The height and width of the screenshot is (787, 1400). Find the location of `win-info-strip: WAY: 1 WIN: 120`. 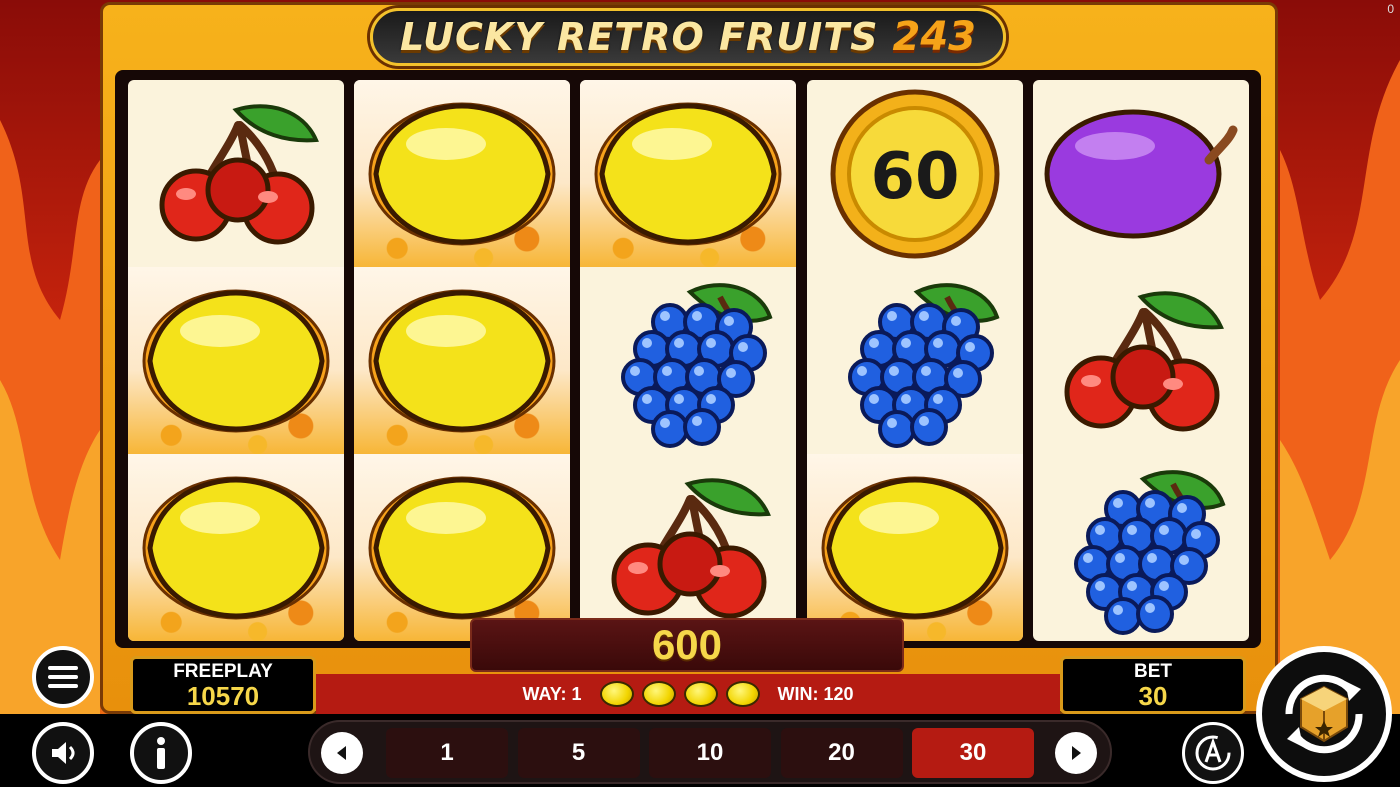

win-info-strip: WAY: 1 WIN: 120 is located at coordinates (688, 694).